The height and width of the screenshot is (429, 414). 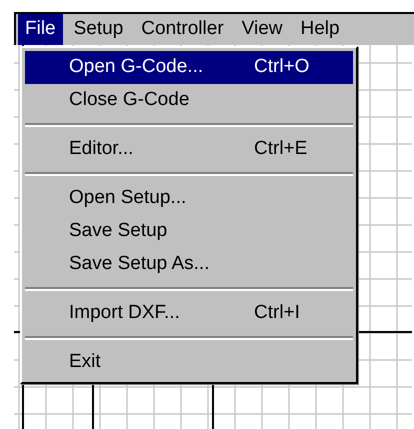 What do you see at coordinates (262, 29) in the screenshot?
I see `menu-item: View` at bounding box center [262, 29].